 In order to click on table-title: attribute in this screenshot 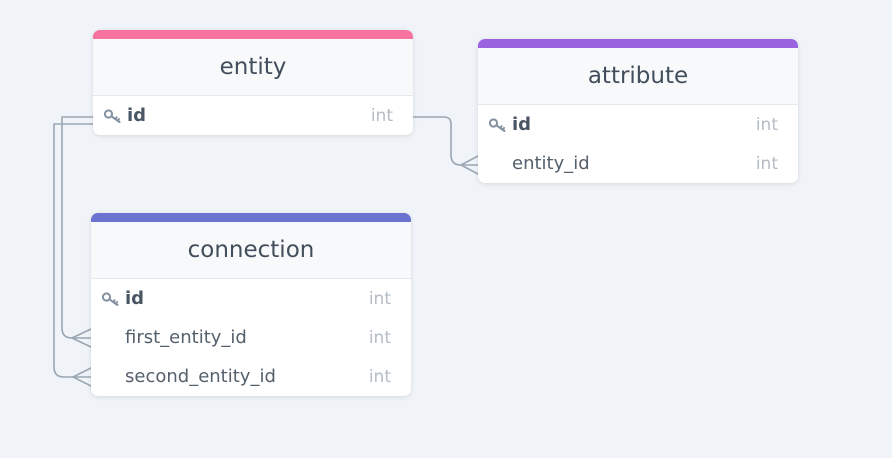, I will do `click(638, 76)`.